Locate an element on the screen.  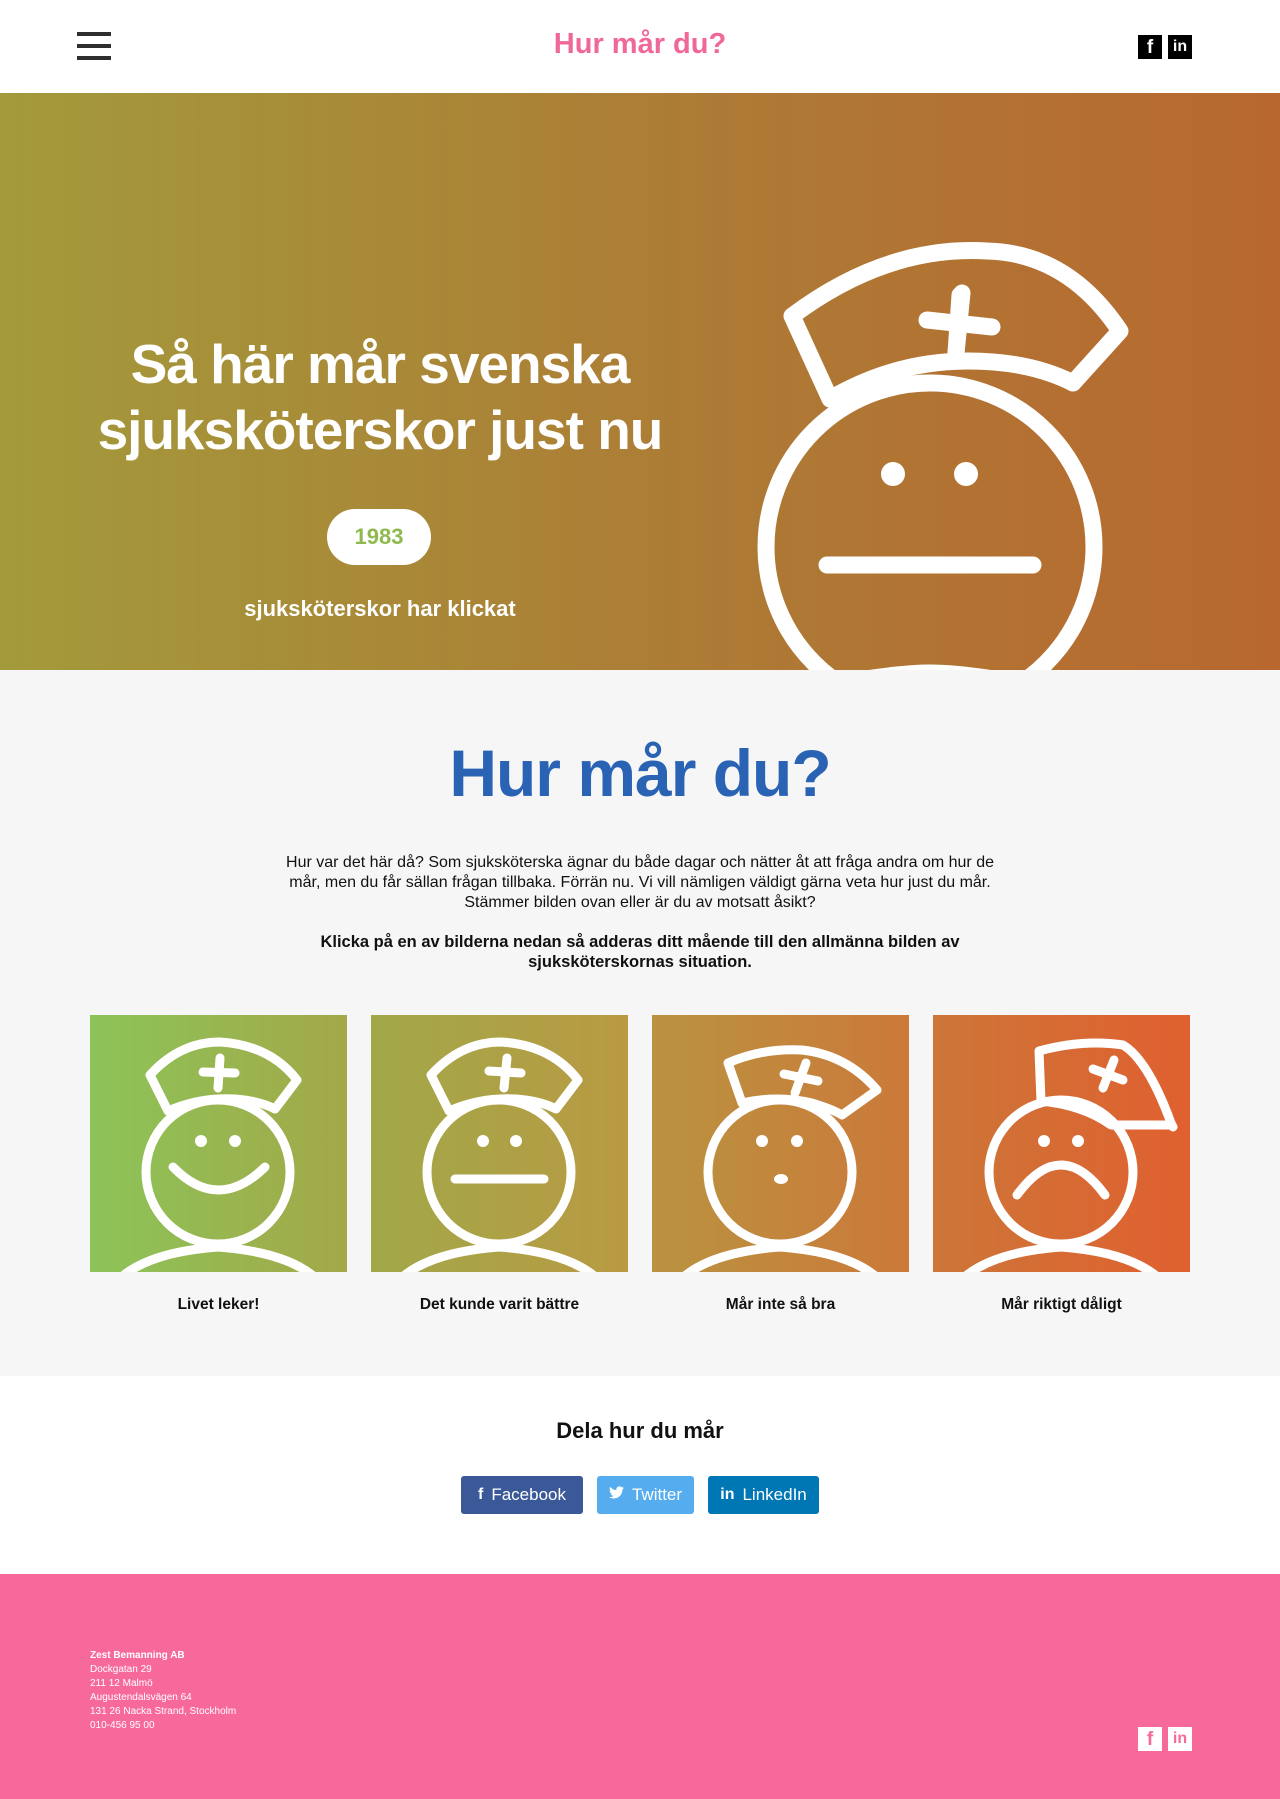
sad-nurse-icon is located at coordinates (1061, 1143).